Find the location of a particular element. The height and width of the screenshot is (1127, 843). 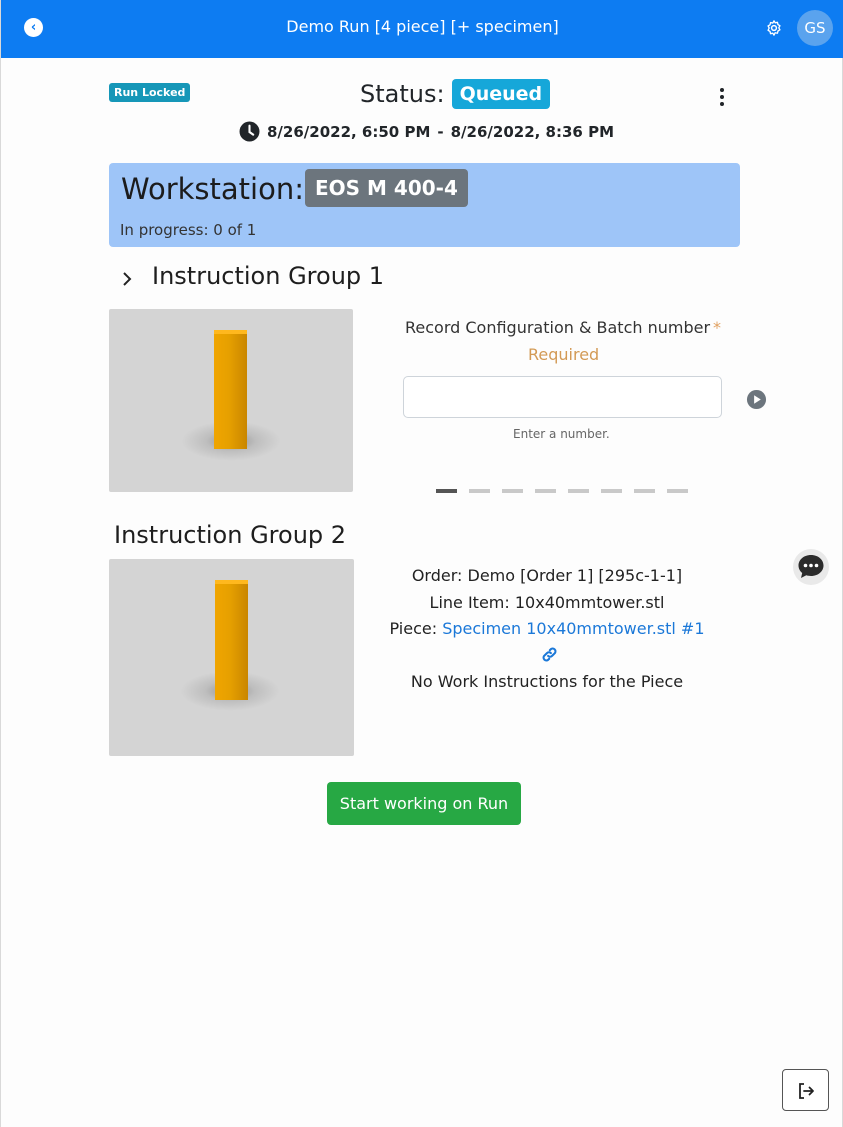

piece-label: Piece: is located at coordinates (416, 628).